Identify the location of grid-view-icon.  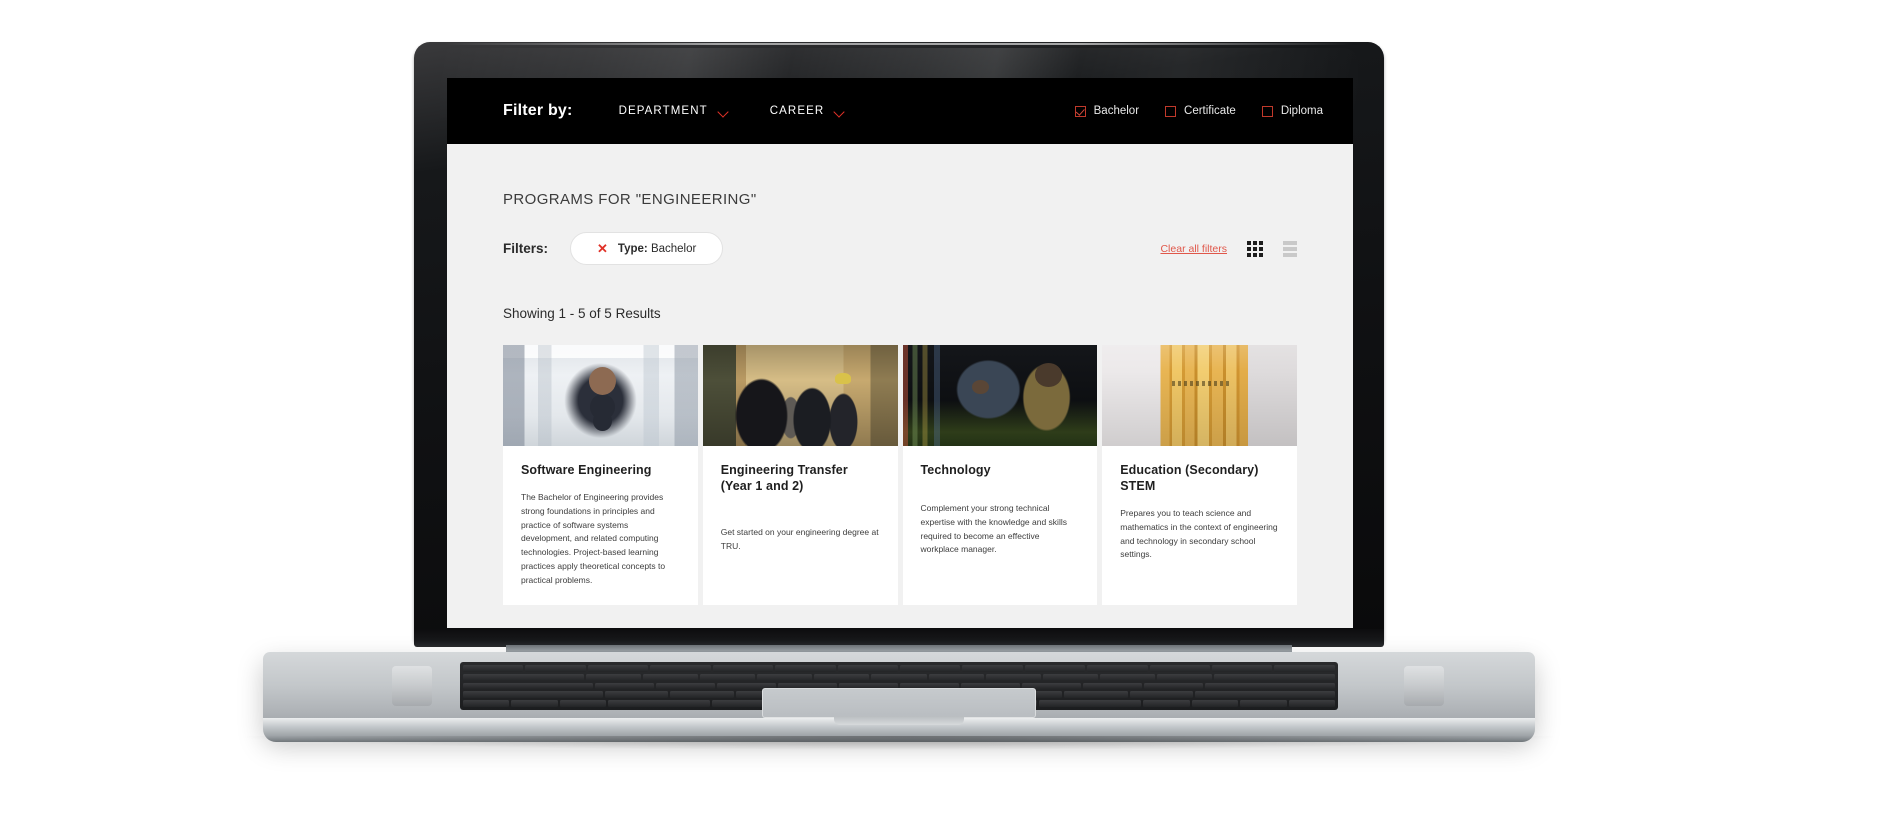
(1255, 248).